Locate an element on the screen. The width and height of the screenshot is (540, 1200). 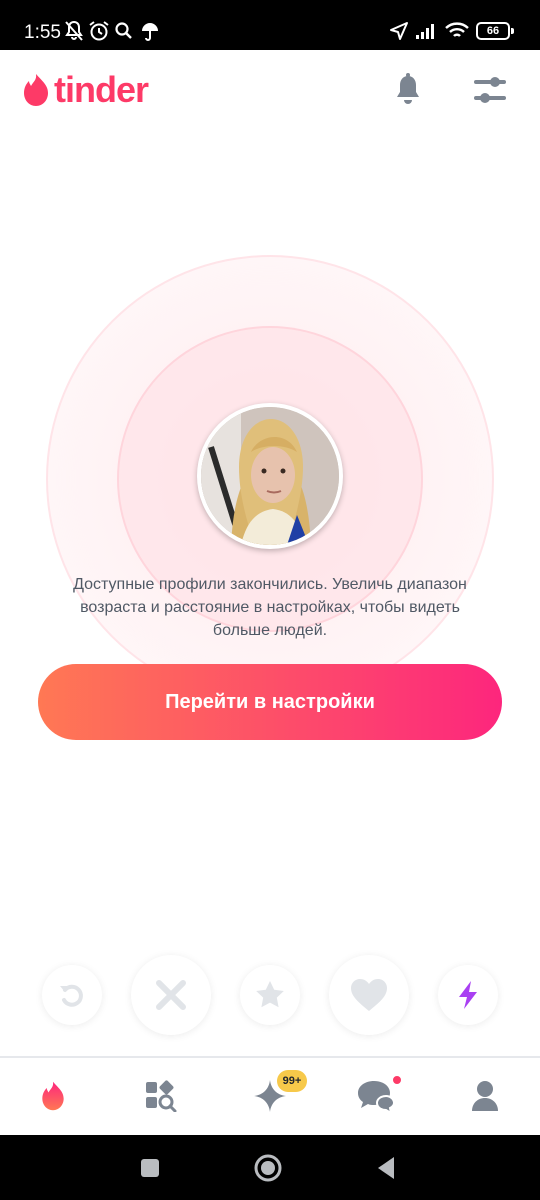
system-nav-bar is located at coordinates (270, 1167).